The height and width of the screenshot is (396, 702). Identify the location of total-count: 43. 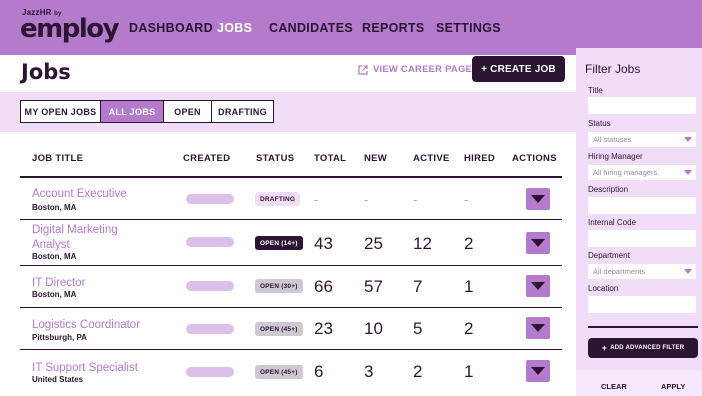
(323, 243).